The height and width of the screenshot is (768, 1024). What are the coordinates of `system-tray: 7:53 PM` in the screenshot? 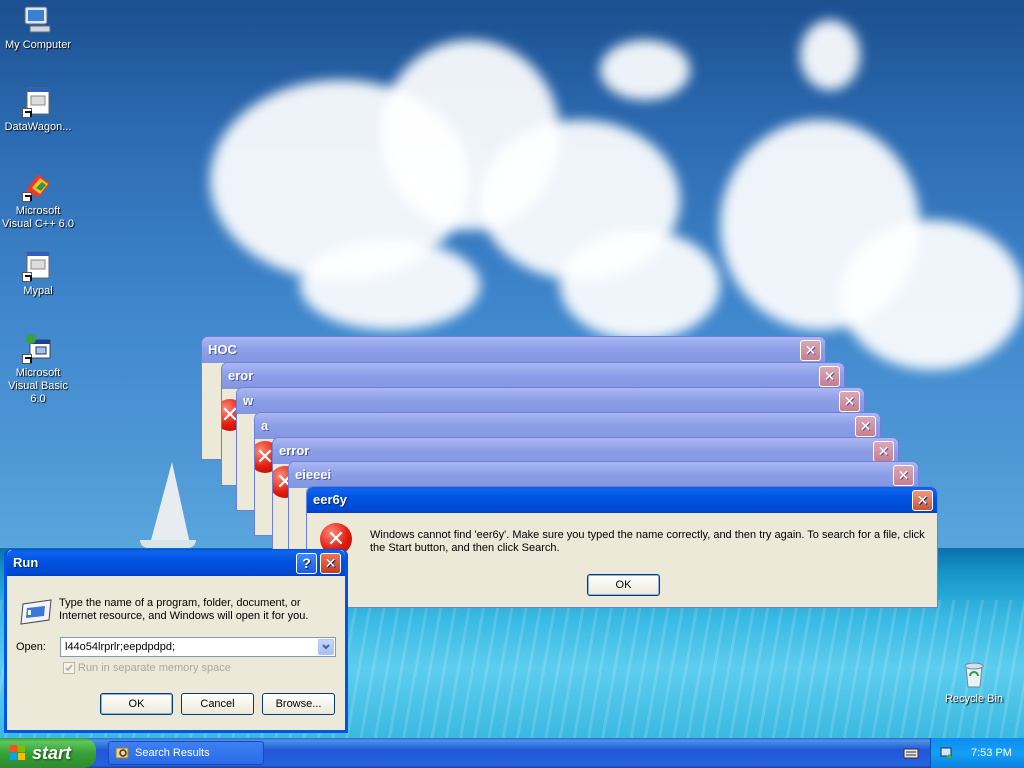 It's located at (977, 753).